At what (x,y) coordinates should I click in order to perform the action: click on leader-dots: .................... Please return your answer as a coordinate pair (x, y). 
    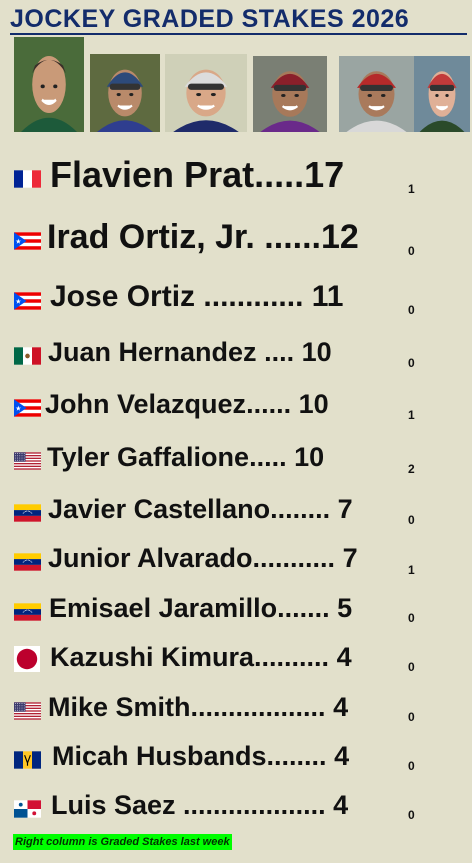
    Looking at the image, I should click on (250, 805).